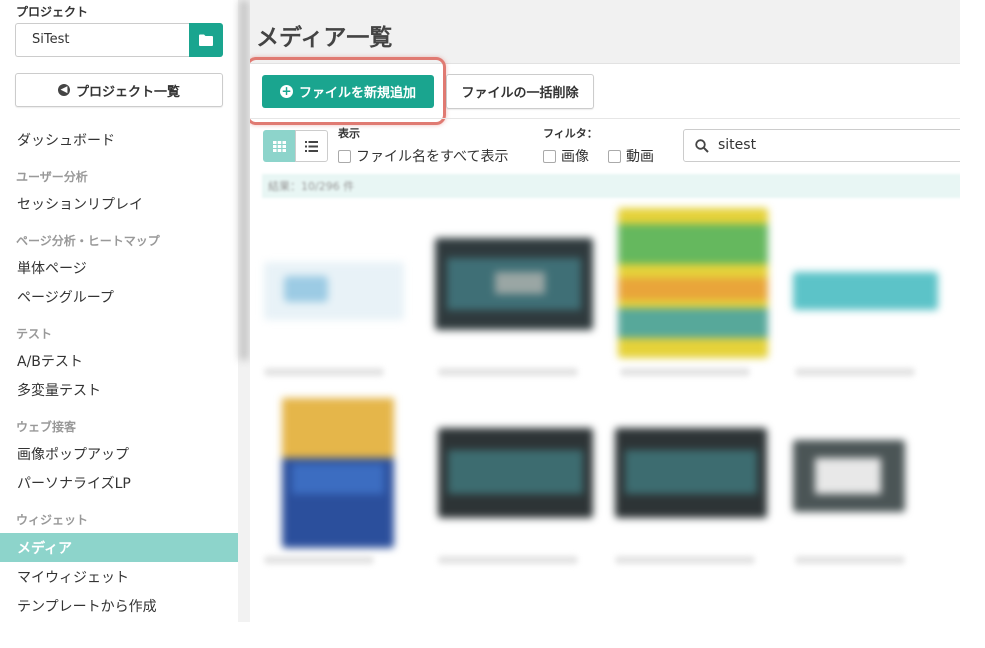  I want to click on sidebar-item-mv-test: 多変量テスト, so click(59, 390).